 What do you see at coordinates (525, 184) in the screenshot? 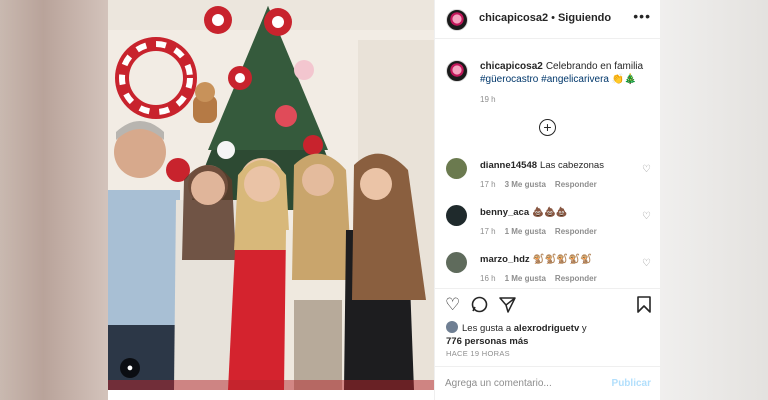
I see `comment-likes: 3 Me gusta` at bounding box center [525, 184].